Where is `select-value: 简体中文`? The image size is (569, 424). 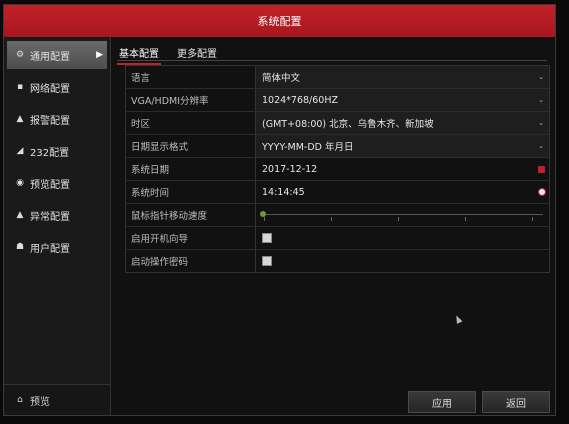
select-value: 简体中文 is located at coordinates (281, 78).